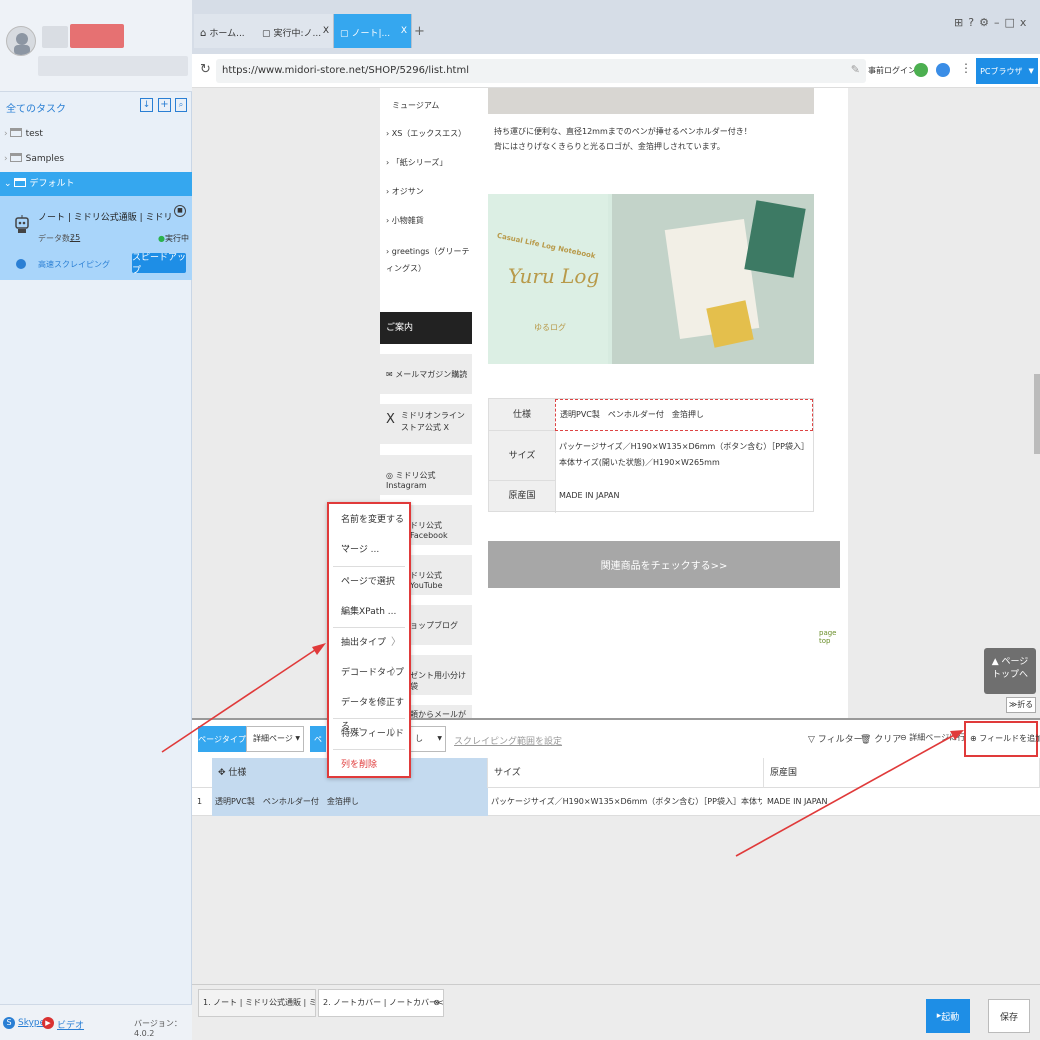 The image size is (1040, 1040). I want to click on chevron-down-icon: ⌄, so click(8, 184).